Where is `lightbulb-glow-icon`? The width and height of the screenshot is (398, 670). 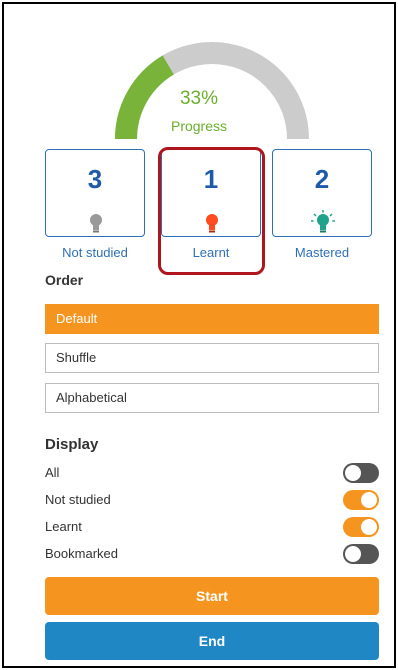 lightbulb-glow-icon is located at coordinates (323, 221).